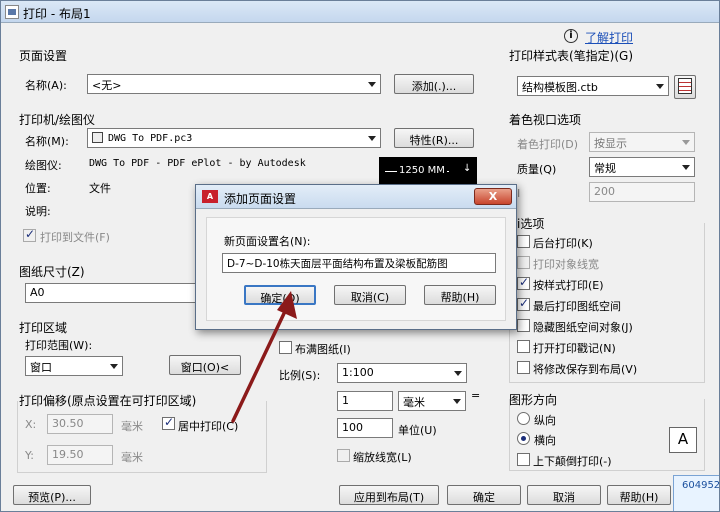 This screenshot has width=720, height=512. Describe the element at coordinates (365, 401) in the screenshot. I see `scale-value1-input: 1` at that location.